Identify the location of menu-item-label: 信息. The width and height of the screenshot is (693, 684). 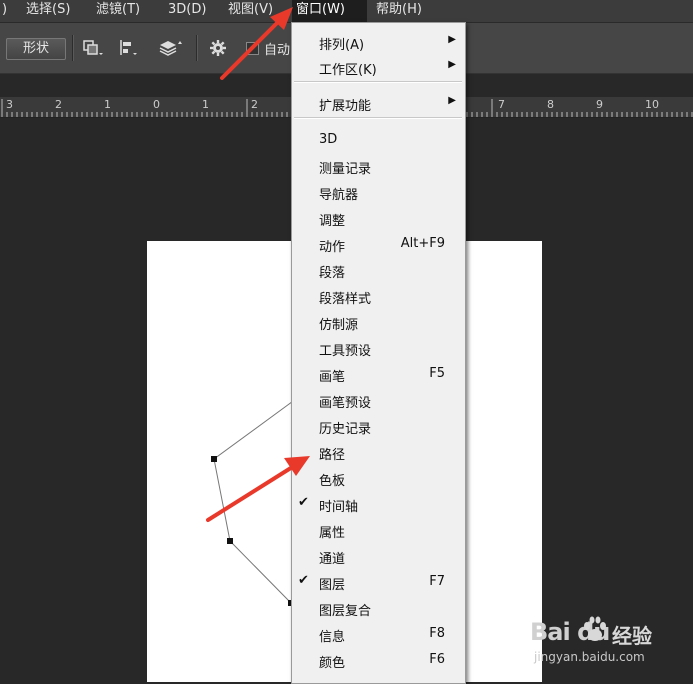
(332, 637).